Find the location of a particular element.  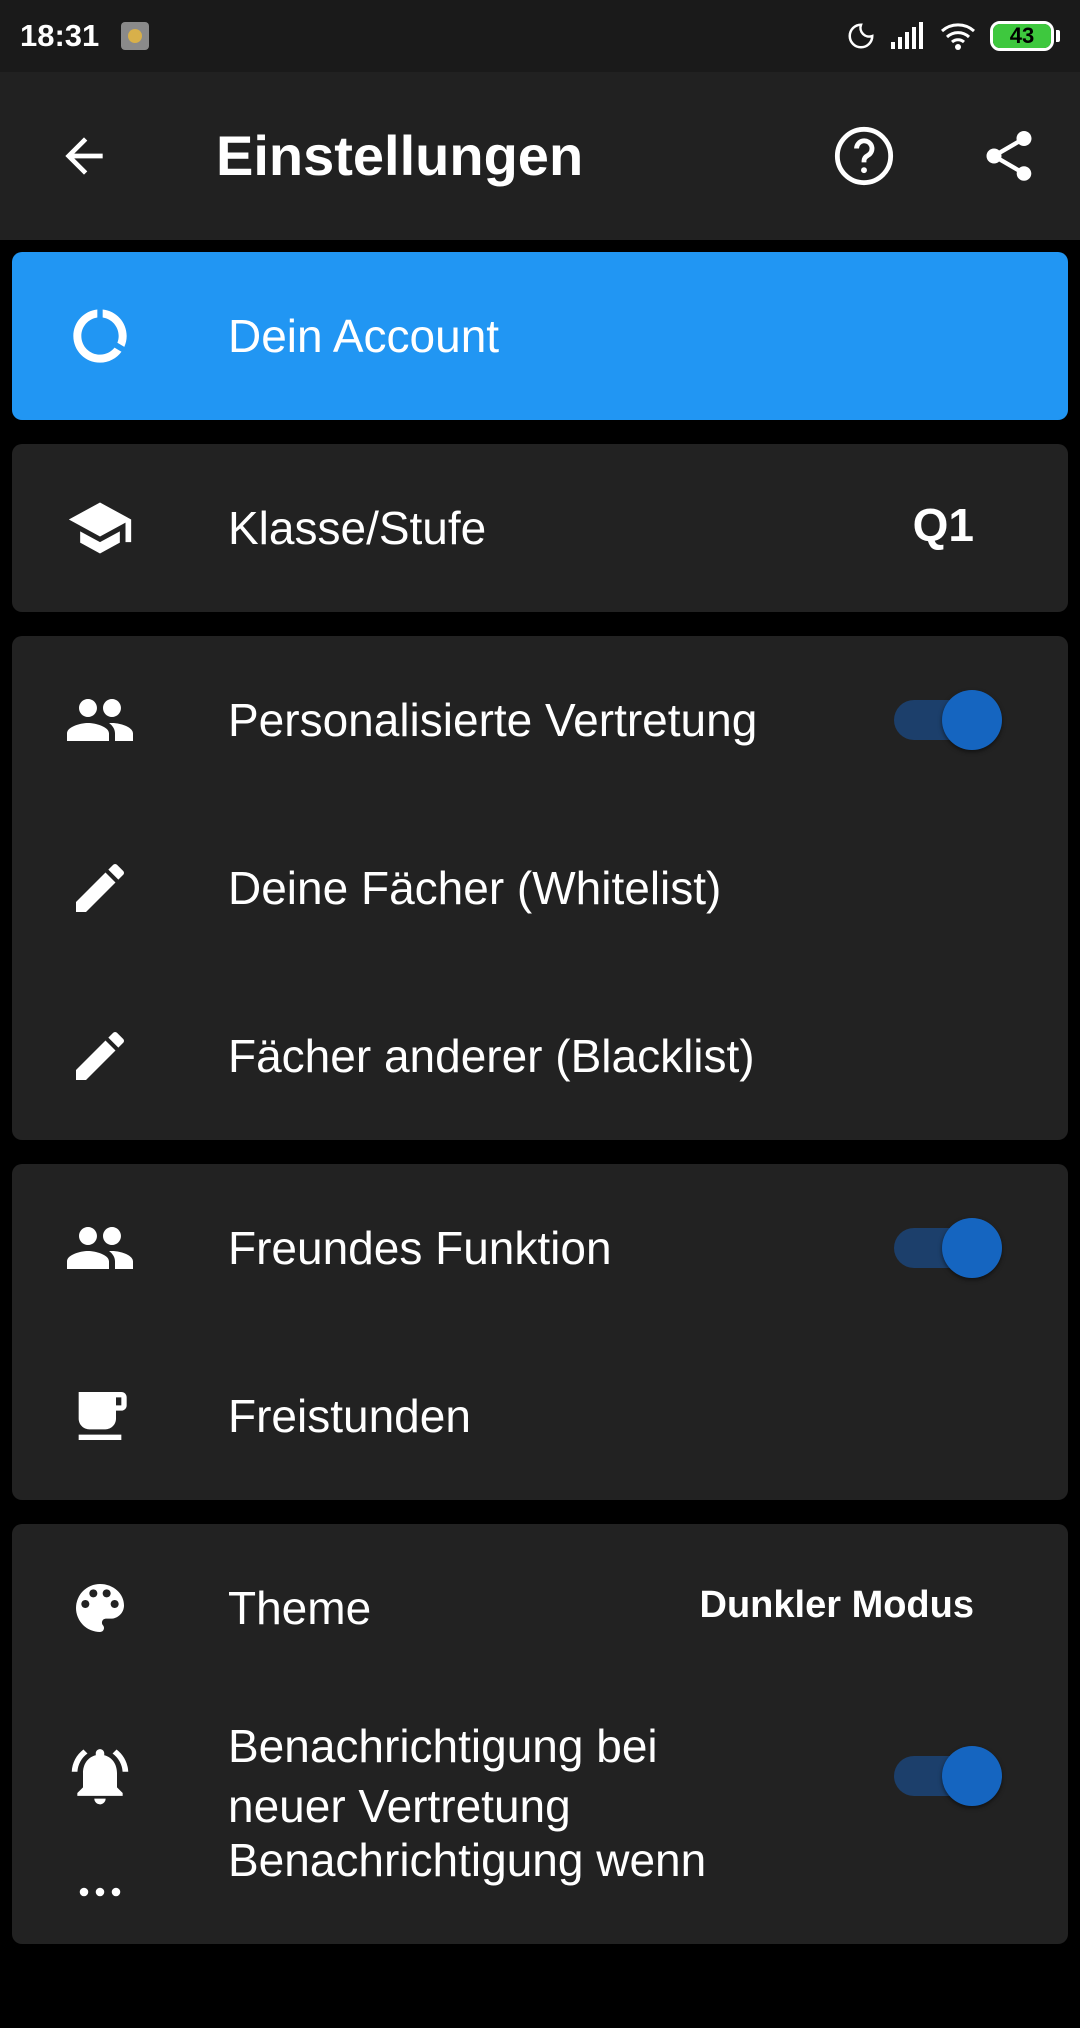

coffee-cup-icon is located at coordinates (100, 1416).